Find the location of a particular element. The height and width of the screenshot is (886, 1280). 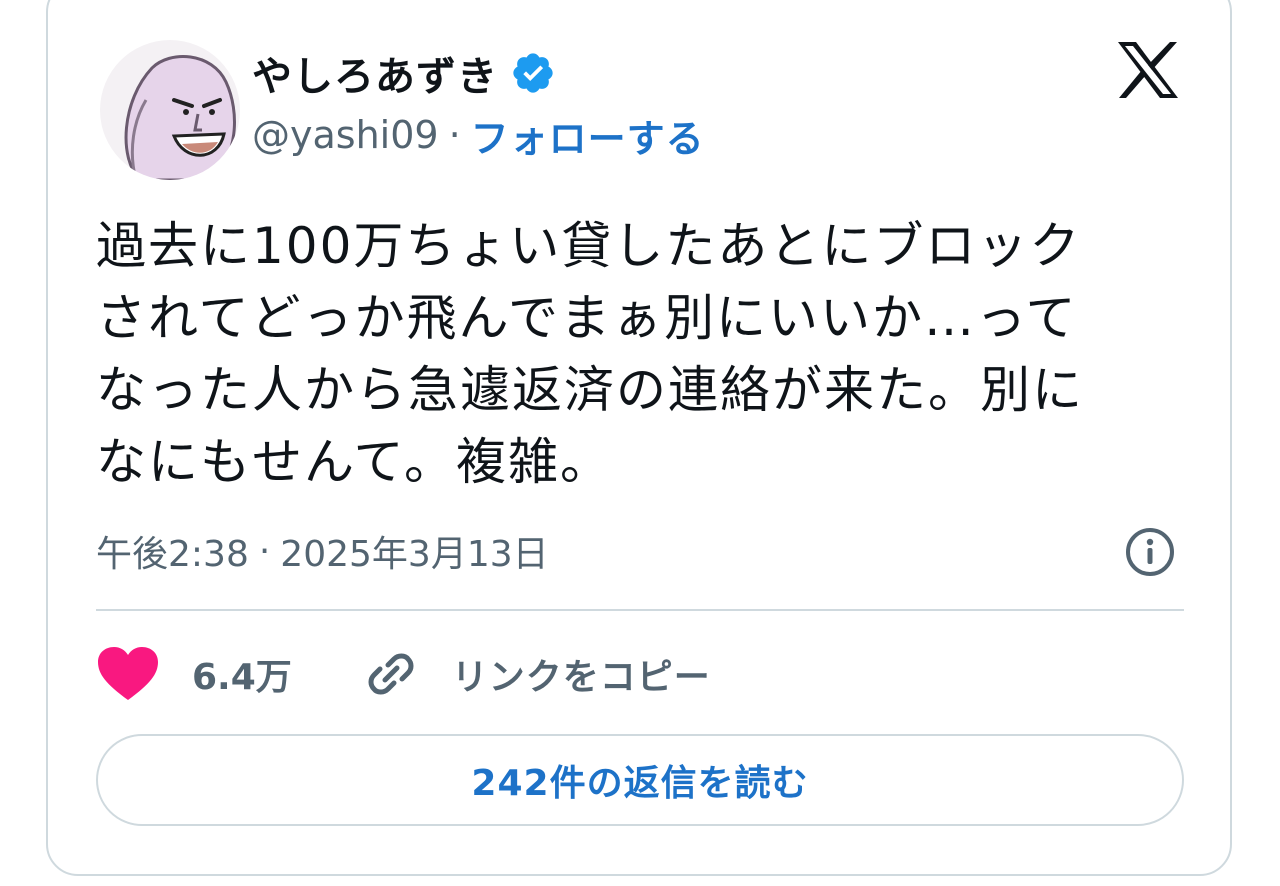

display-name: やしろあずき is located at coordinates (375, 73).